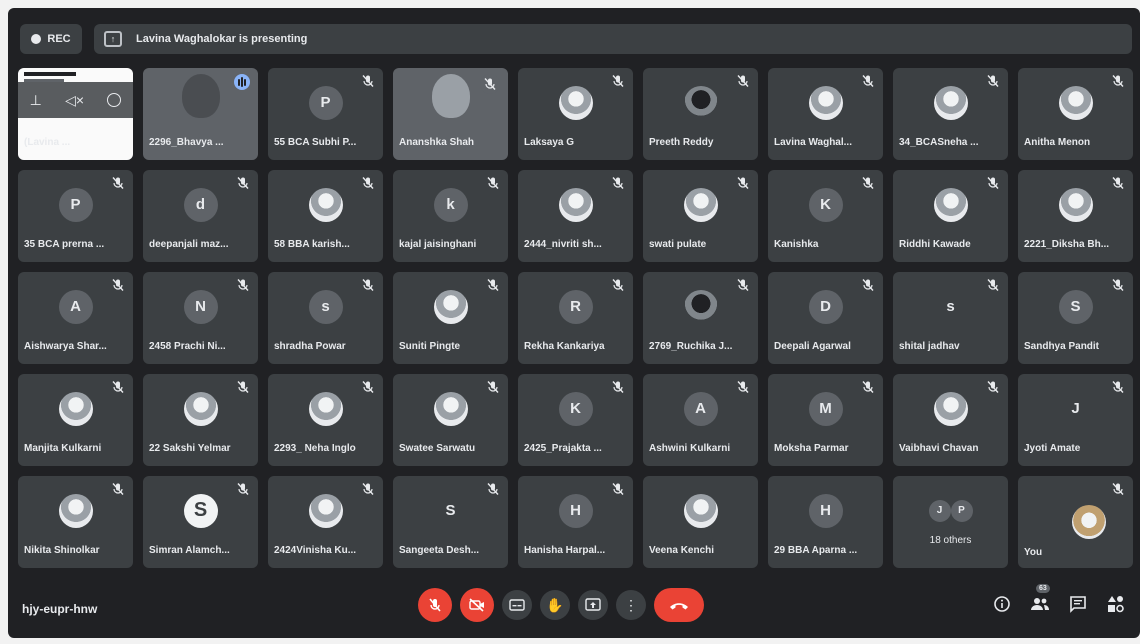 This screenshot has height=644, width=1140. I want to click on people-button: 63, so click(1040, 599).